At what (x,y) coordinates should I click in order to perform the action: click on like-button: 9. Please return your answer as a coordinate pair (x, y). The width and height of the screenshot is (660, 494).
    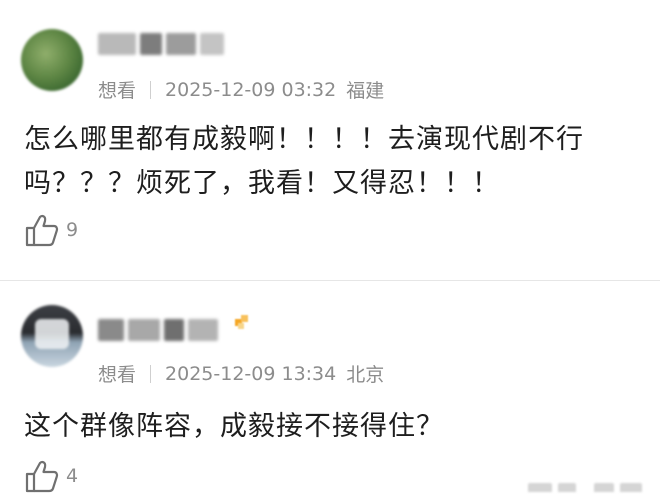
    Looking at the image, I should click on (51, 230).